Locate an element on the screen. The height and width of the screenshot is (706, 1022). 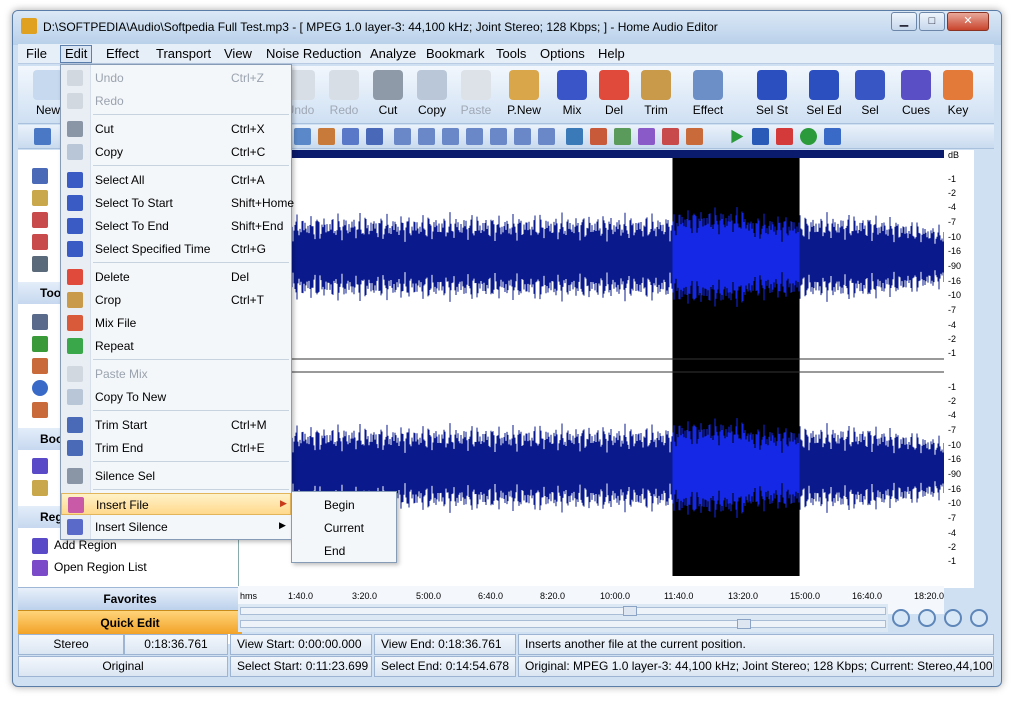
menu-item-cut: Cut Ctrl+X is located at coordinates (176, 129).